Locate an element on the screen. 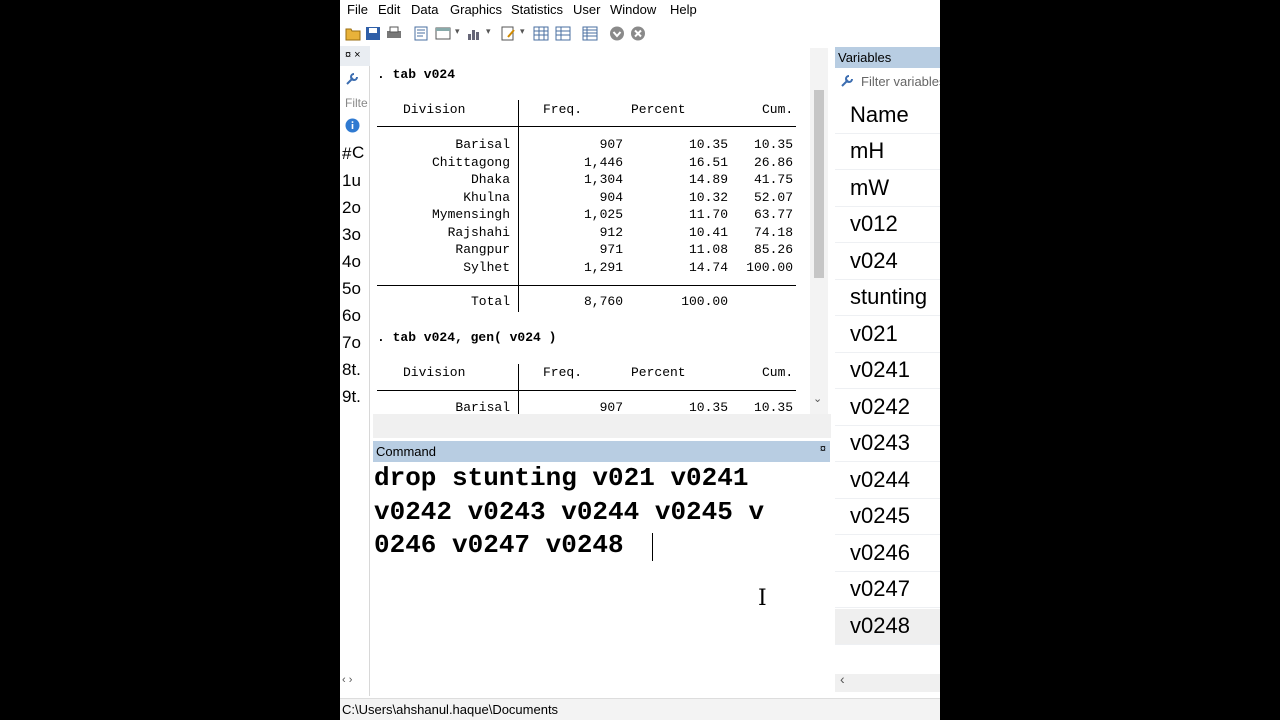  scrollbar-thumb is located at coordinates (819, 184).